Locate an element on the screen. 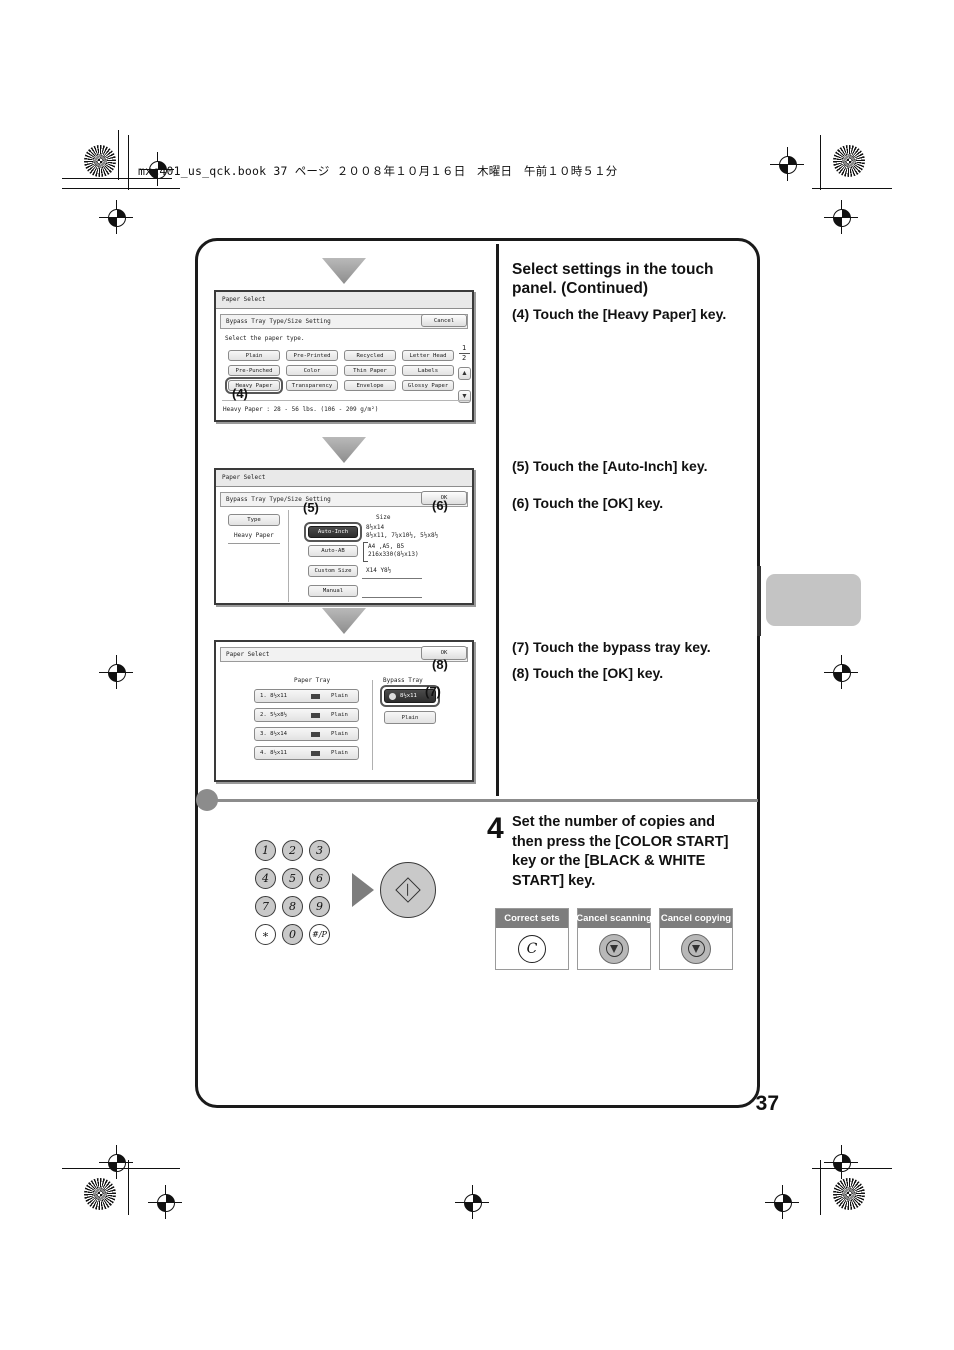 This screenshot has height=1350, width=954. paper-type-color: Color is located at coordinates (312, 370).